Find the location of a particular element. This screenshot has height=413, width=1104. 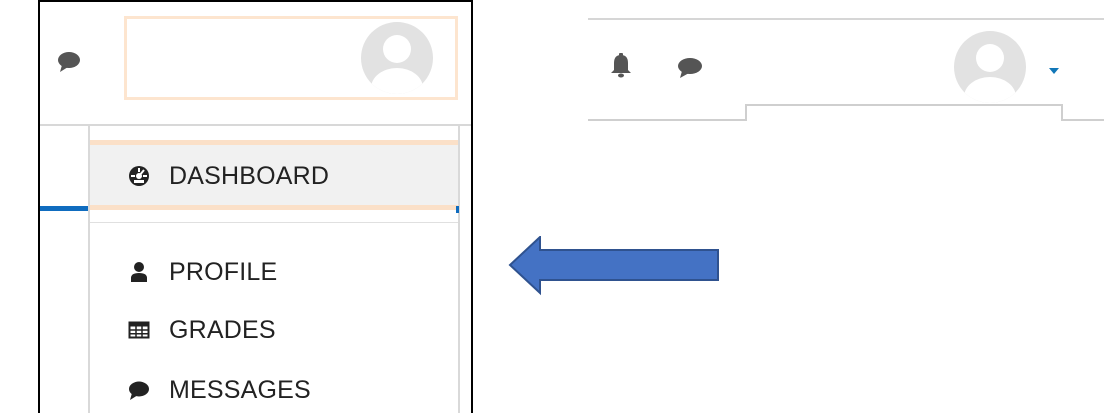

nav-underline-end is located at coordinates (457, 209).